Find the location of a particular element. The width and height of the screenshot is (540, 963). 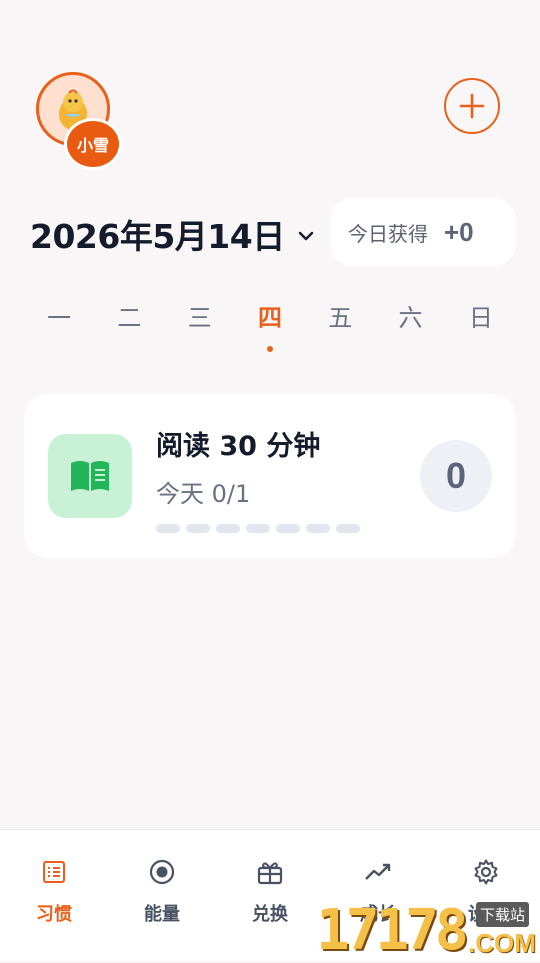

user-name-badge: 小雪 is located at coordinates (93, 144).